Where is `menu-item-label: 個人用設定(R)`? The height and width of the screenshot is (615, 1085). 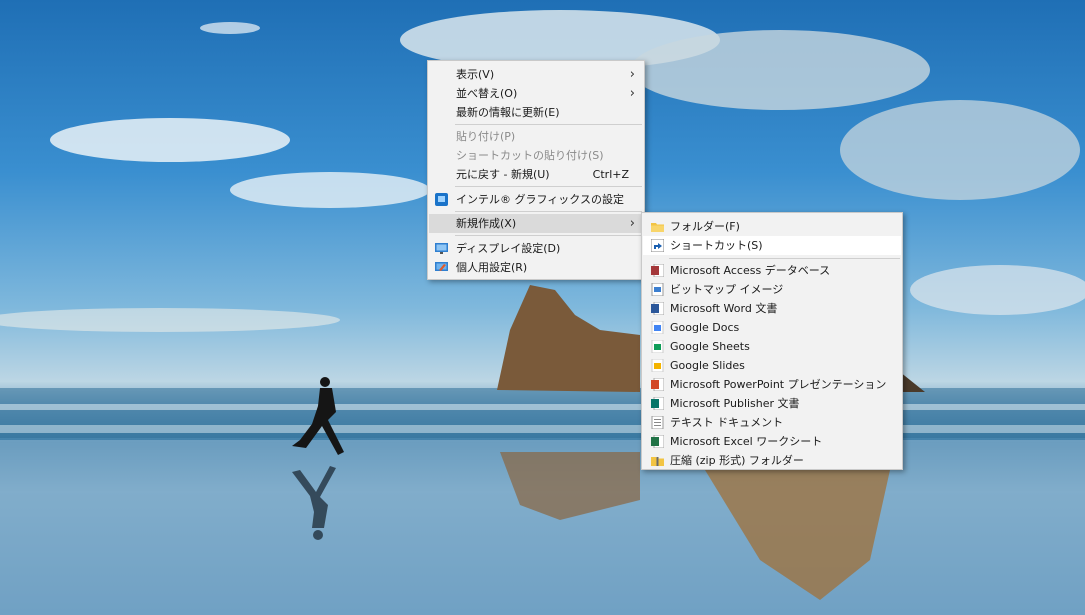 menu-item-label: 個人用設定(R) is located at coordinates (492, 267).